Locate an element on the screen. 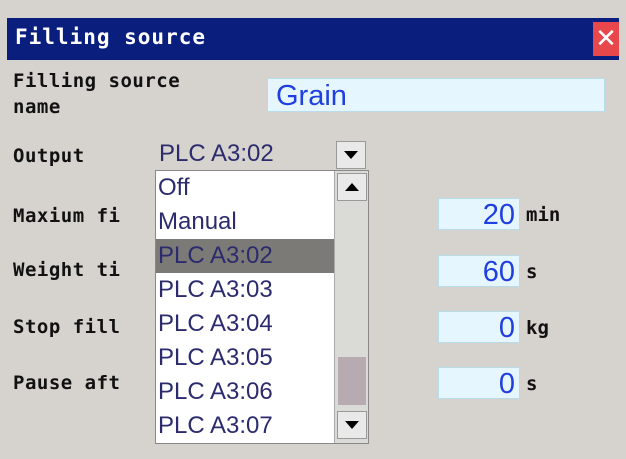 The height and width of the screenshot is (459, 626). weight-time-label: Weight ti is located at coordinates (67, 270).